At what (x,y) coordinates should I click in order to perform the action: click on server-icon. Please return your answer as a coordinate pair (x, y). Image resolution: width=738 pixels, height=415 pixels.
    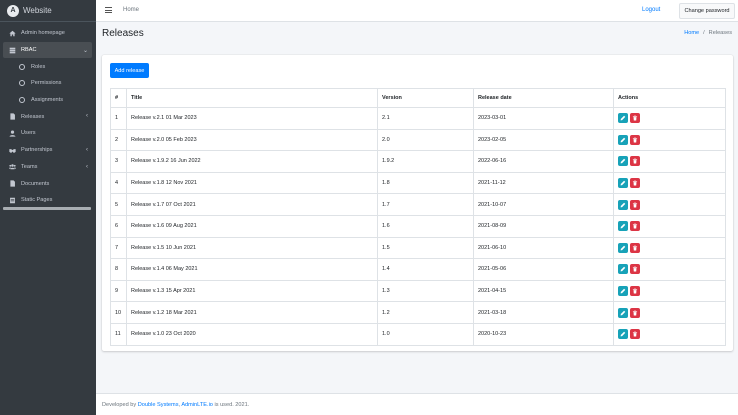
    Looking at the image, I should click on (12, 50).